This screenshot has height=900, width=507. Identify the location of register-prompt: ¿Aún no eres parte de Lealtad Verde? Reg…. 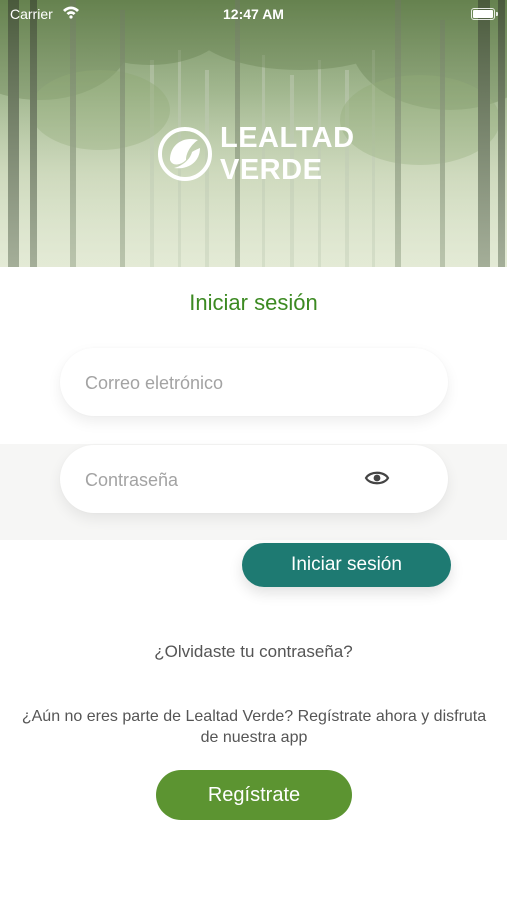
(254, 727).